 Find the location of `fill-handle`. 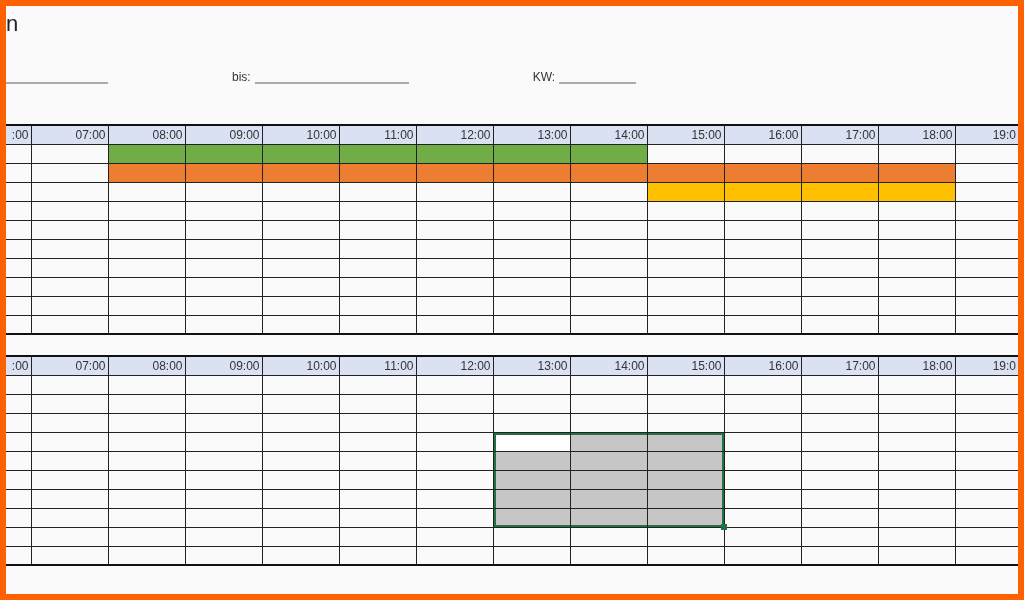

fill-handle is located at coordinates (724, 527).